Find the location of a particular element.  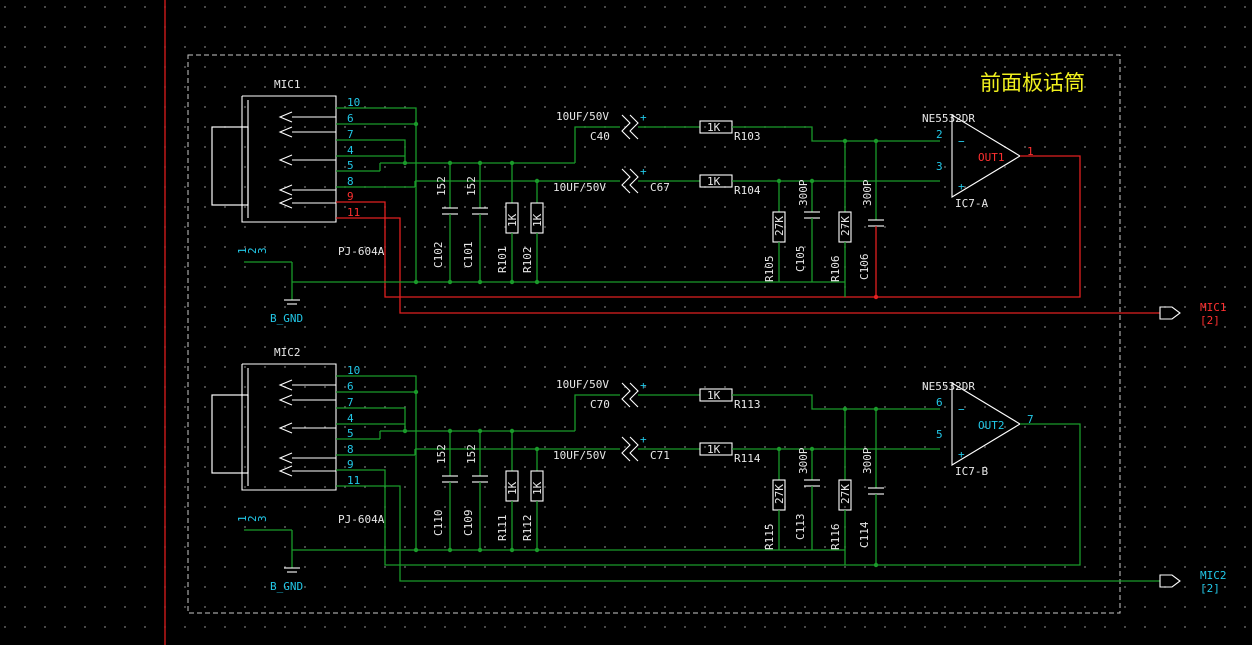

jack-pin-5: 5 is located at coordinates (350, 165).